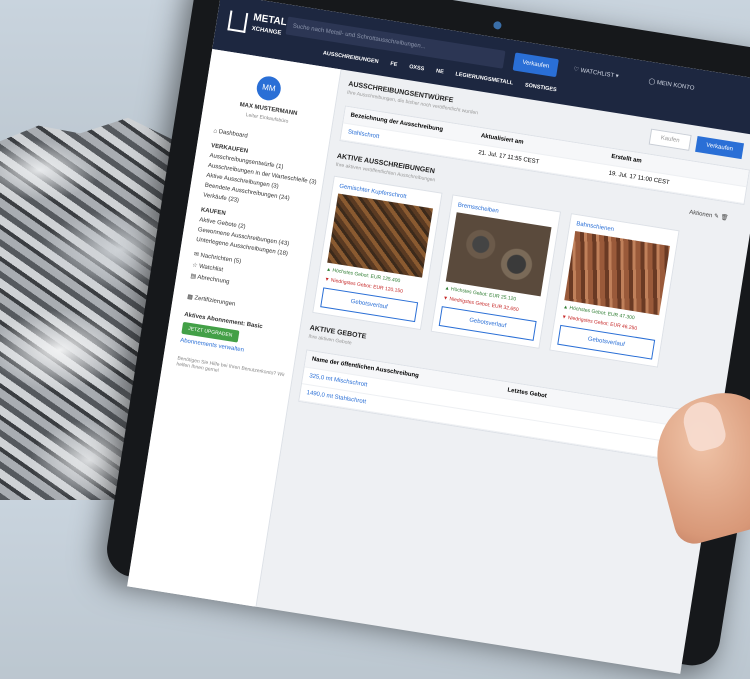 The width and height of the screenshot is (750, 679). Describe the element at coordinates (670, 139) in the screenshot. I see `buy-button: Kaufen` at that location.